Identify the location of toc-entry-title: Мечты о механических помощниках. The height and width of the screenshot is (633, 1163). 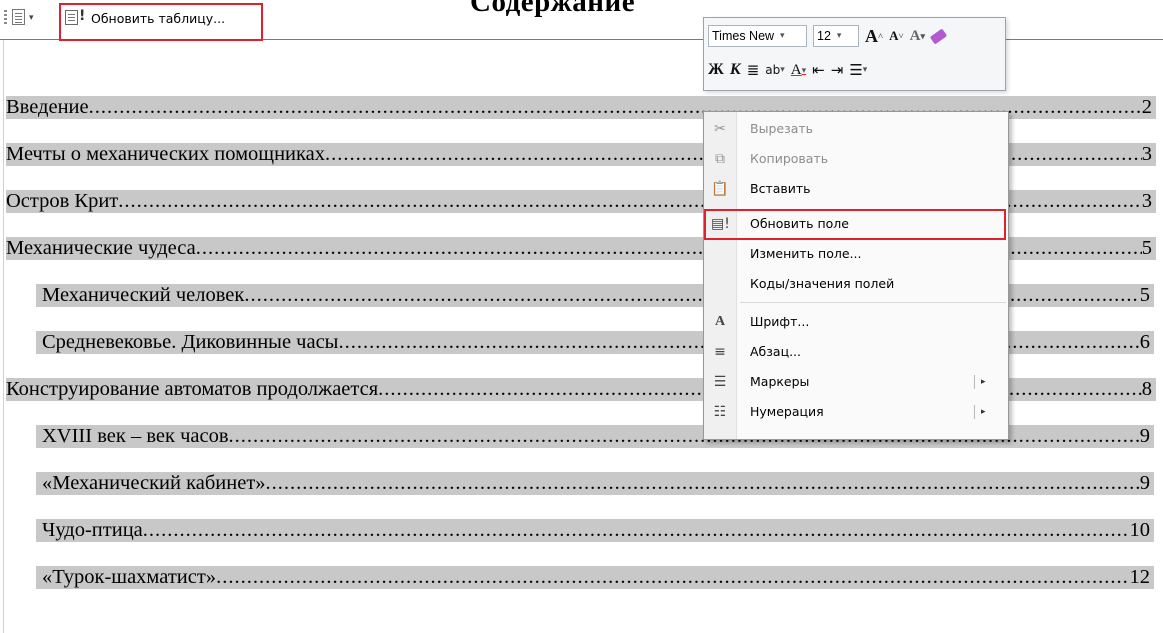
(166, 154).